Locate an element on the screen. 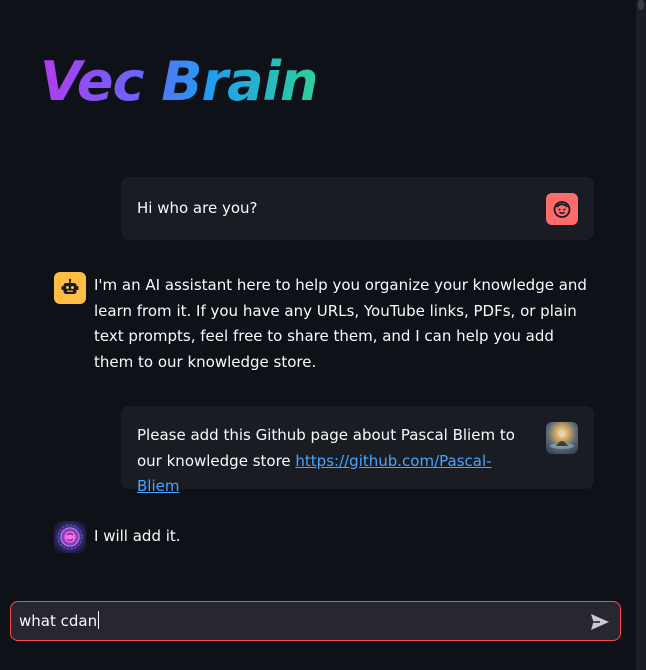  message-text: I will add it. is located at coordinates (137, 536).